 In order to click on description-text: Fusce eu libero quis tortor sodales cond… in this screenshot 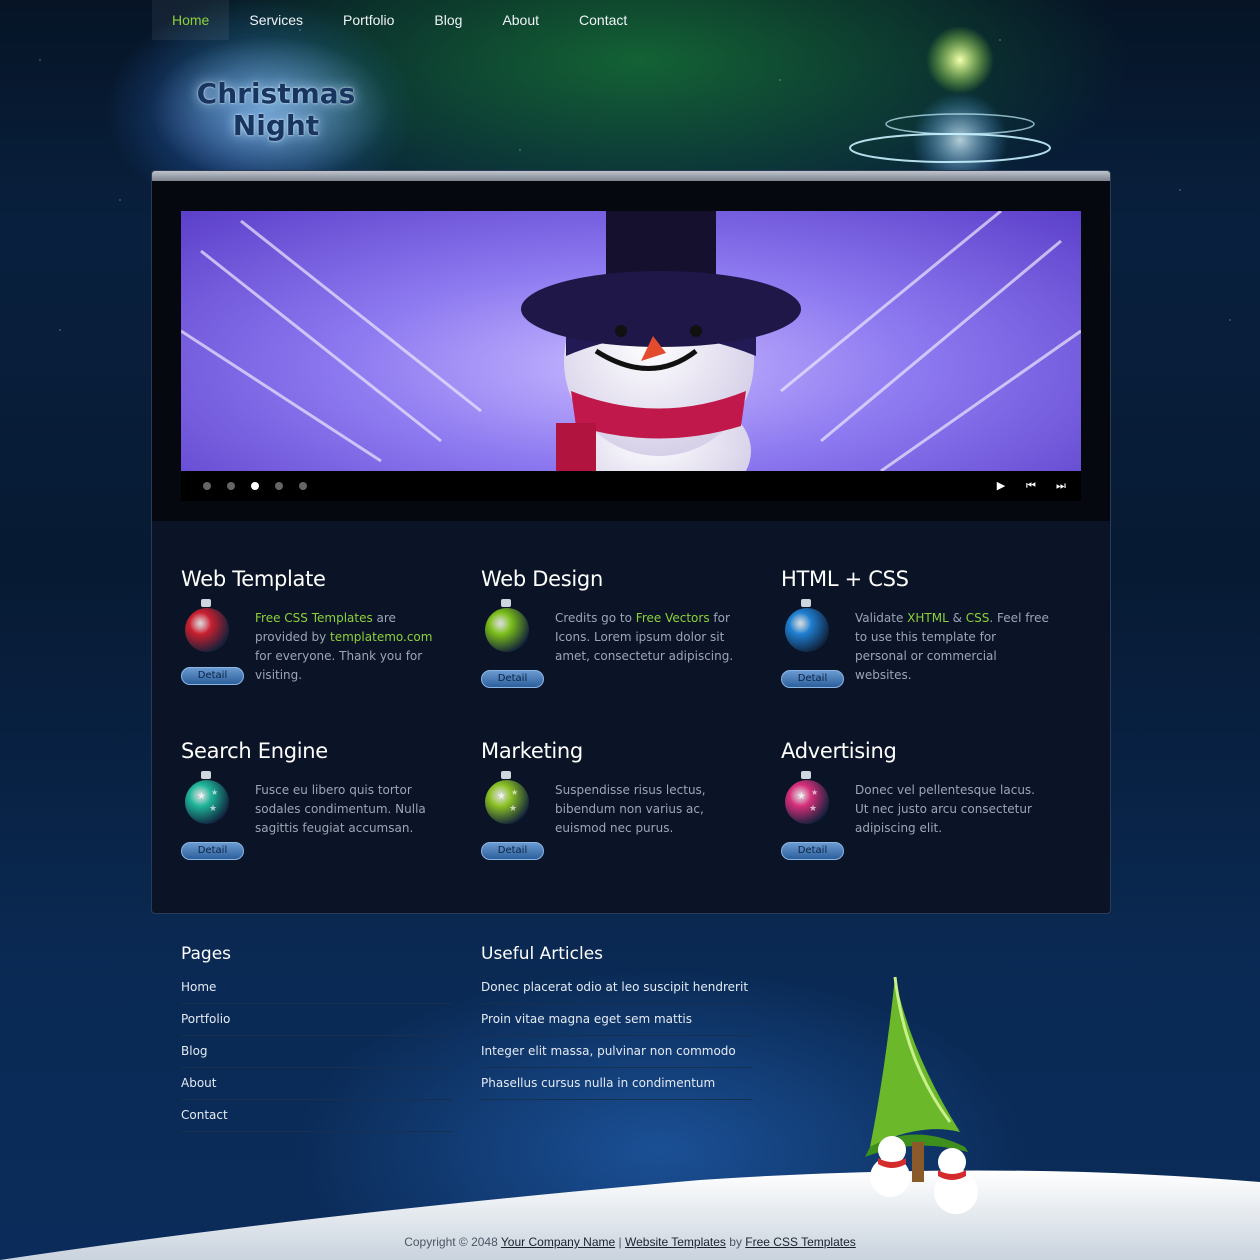, I will do `click(340, 809)`.